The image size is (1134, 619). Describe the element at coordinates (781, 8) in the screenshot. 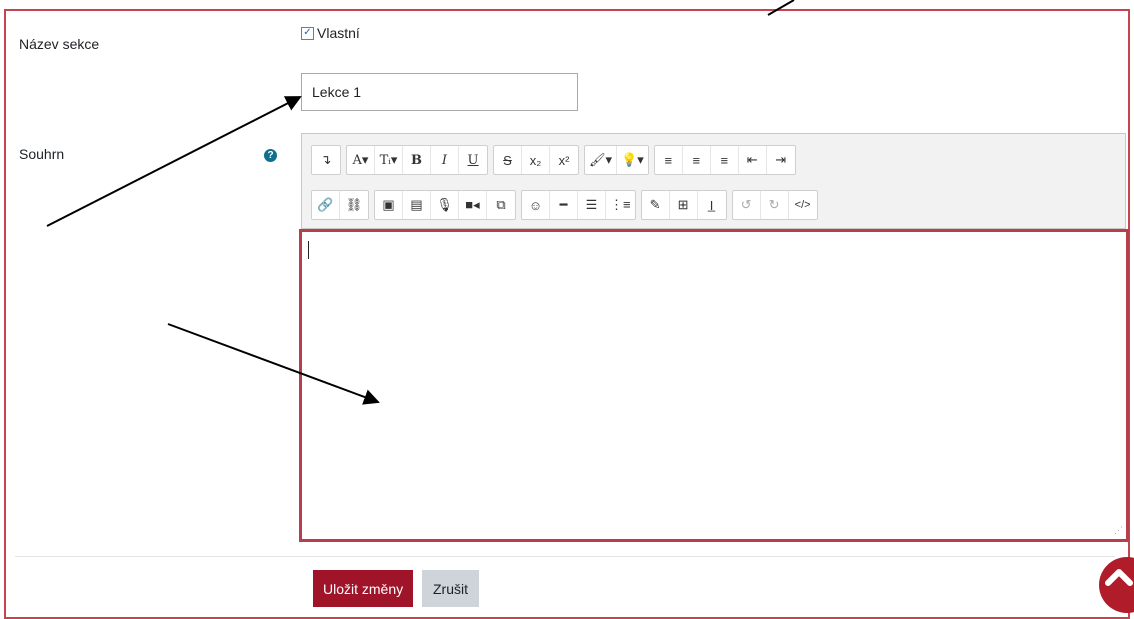

I see `arrow-top-fragment` at that location.